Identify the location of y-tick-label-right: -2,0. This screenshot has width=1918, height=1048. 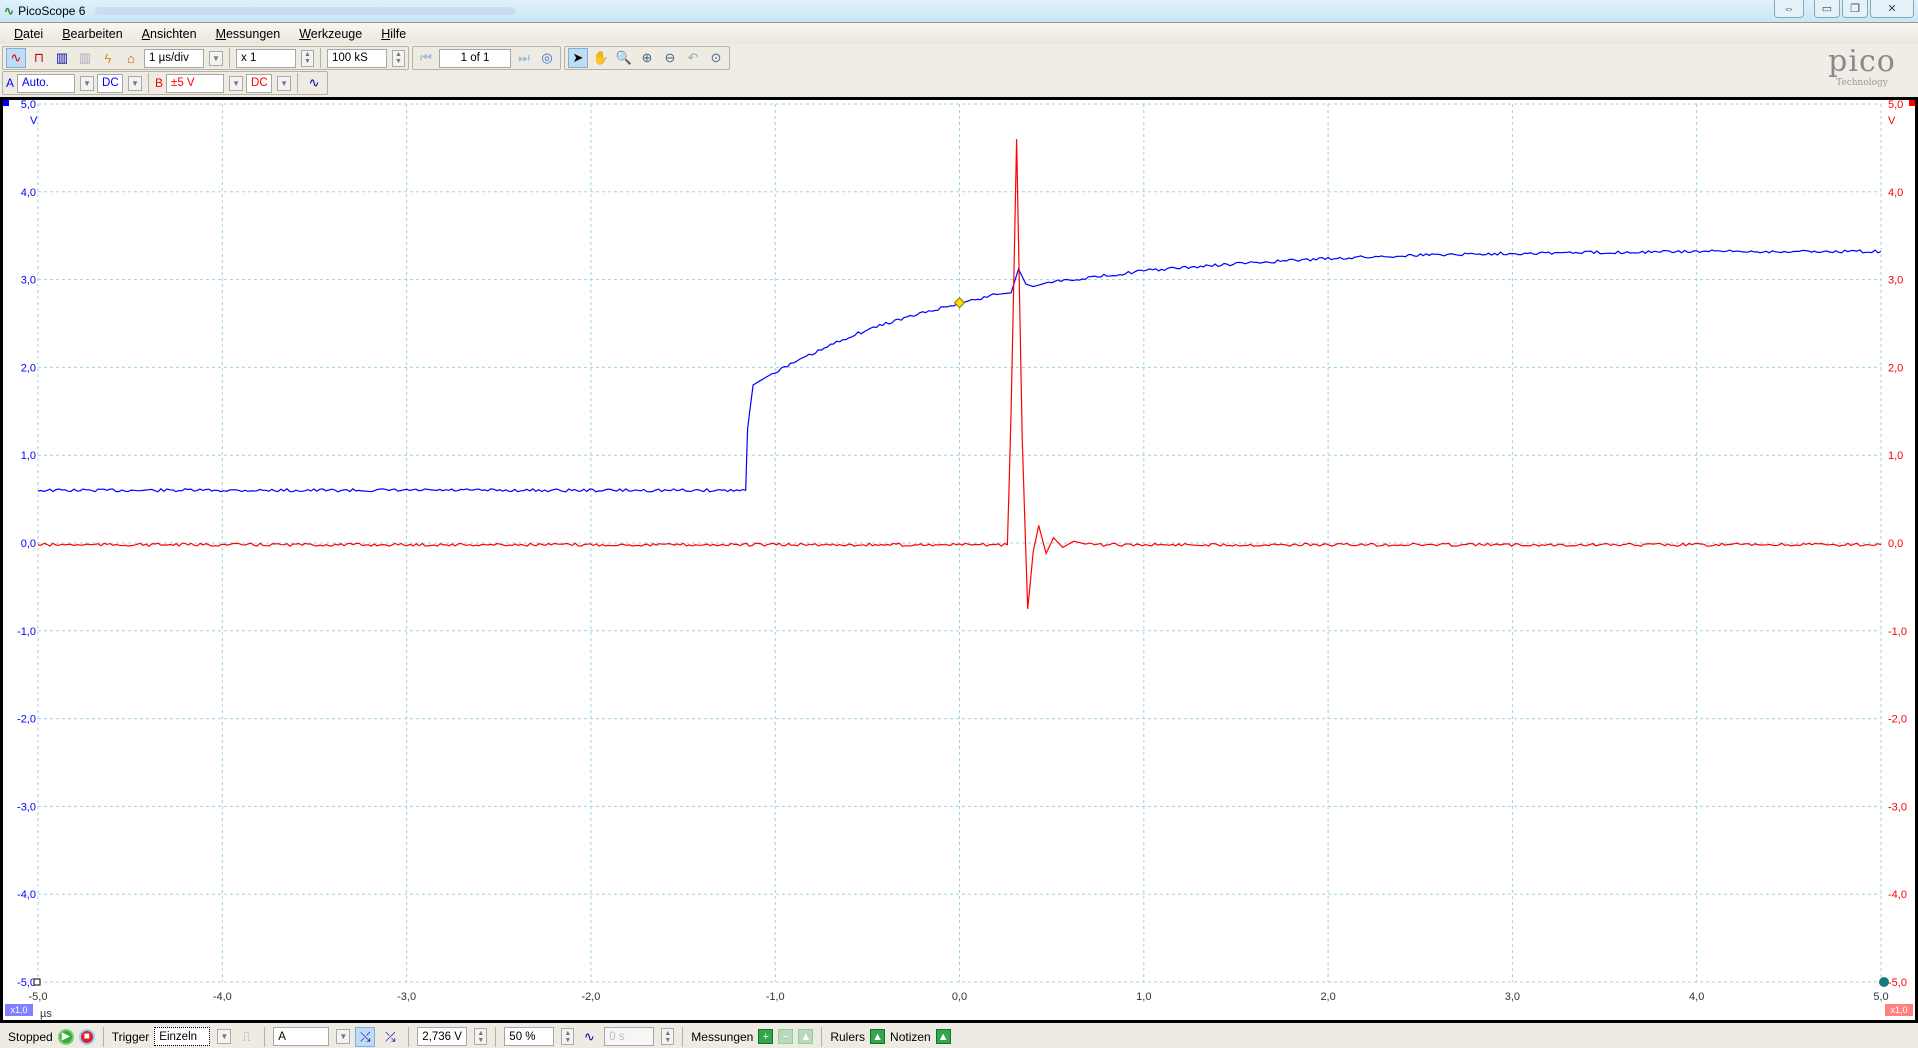
(1897, 720).